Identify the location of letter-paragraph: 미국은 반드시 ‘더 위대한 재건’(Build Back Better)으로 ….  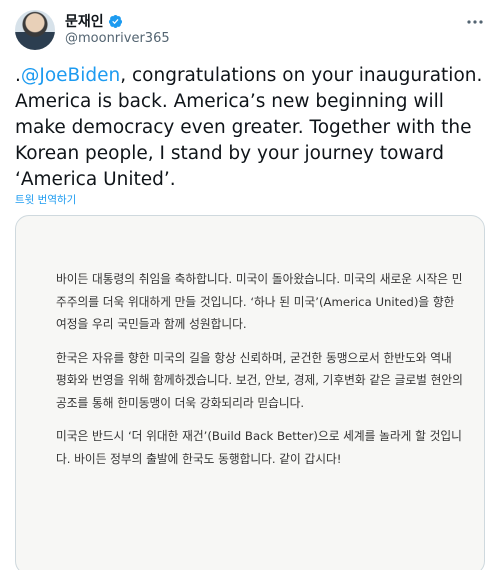
(259, 447).